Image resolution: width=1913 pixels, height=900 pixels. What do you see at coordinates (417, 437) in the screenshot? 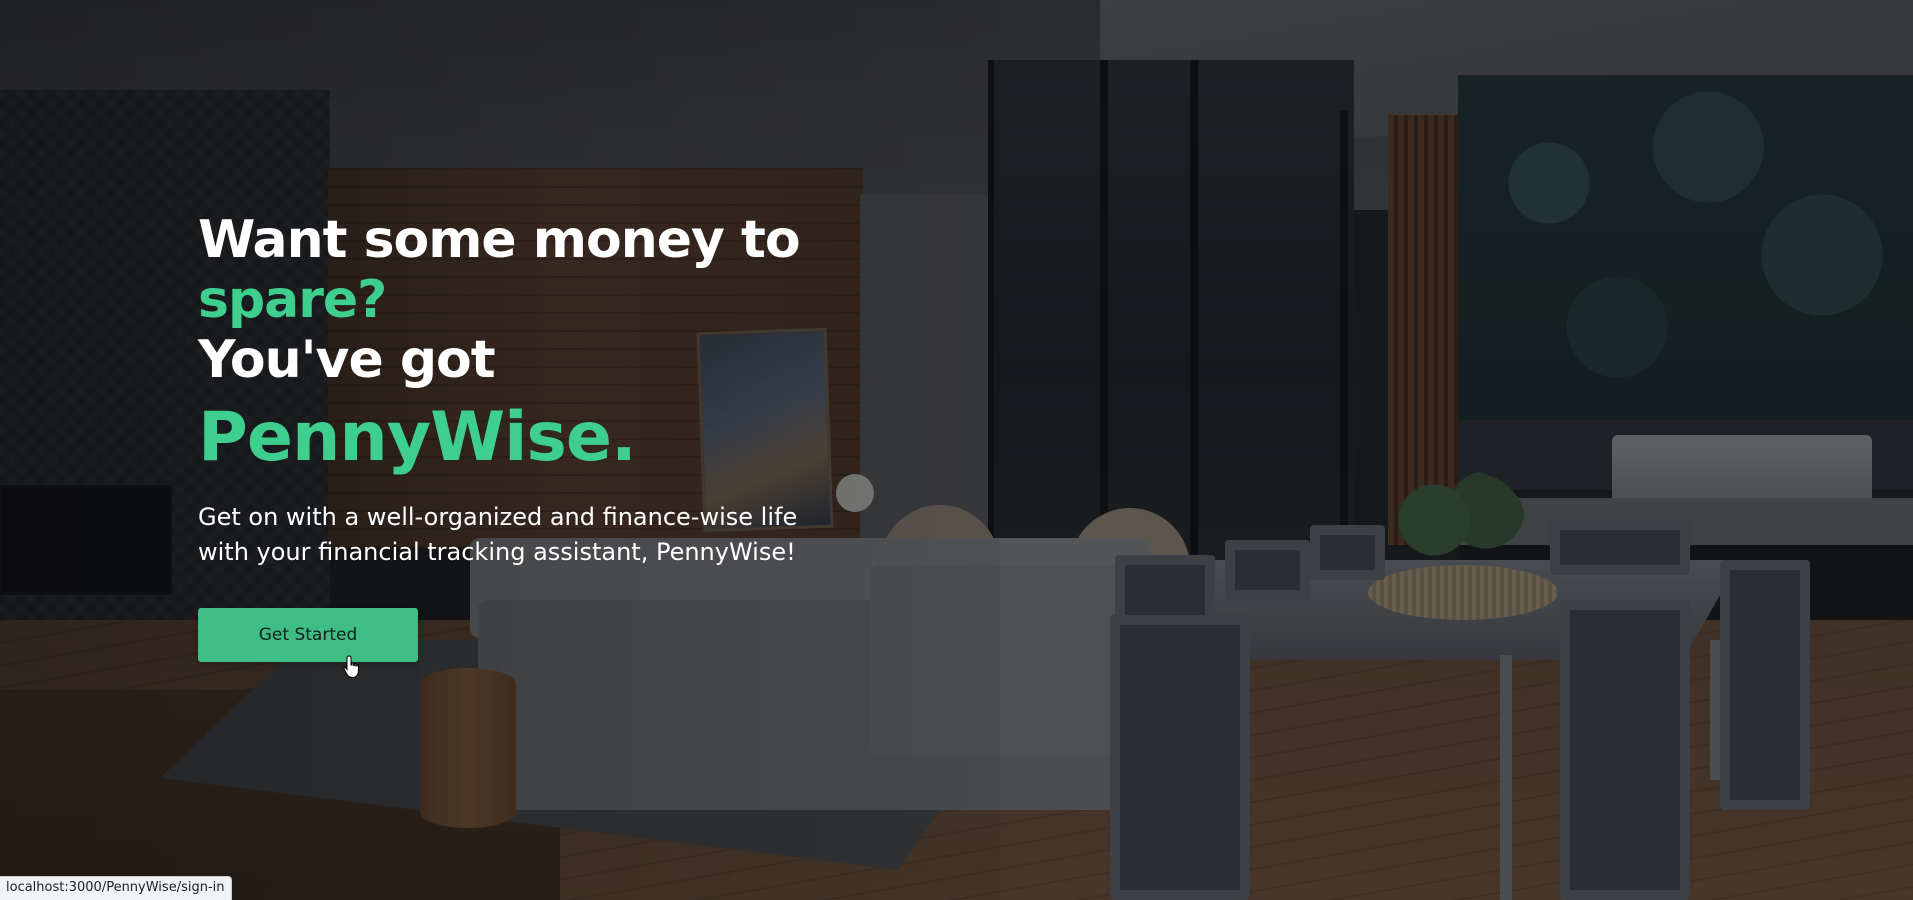
I see `brand-name: PennyWise.` at bounding box center [417, 437].